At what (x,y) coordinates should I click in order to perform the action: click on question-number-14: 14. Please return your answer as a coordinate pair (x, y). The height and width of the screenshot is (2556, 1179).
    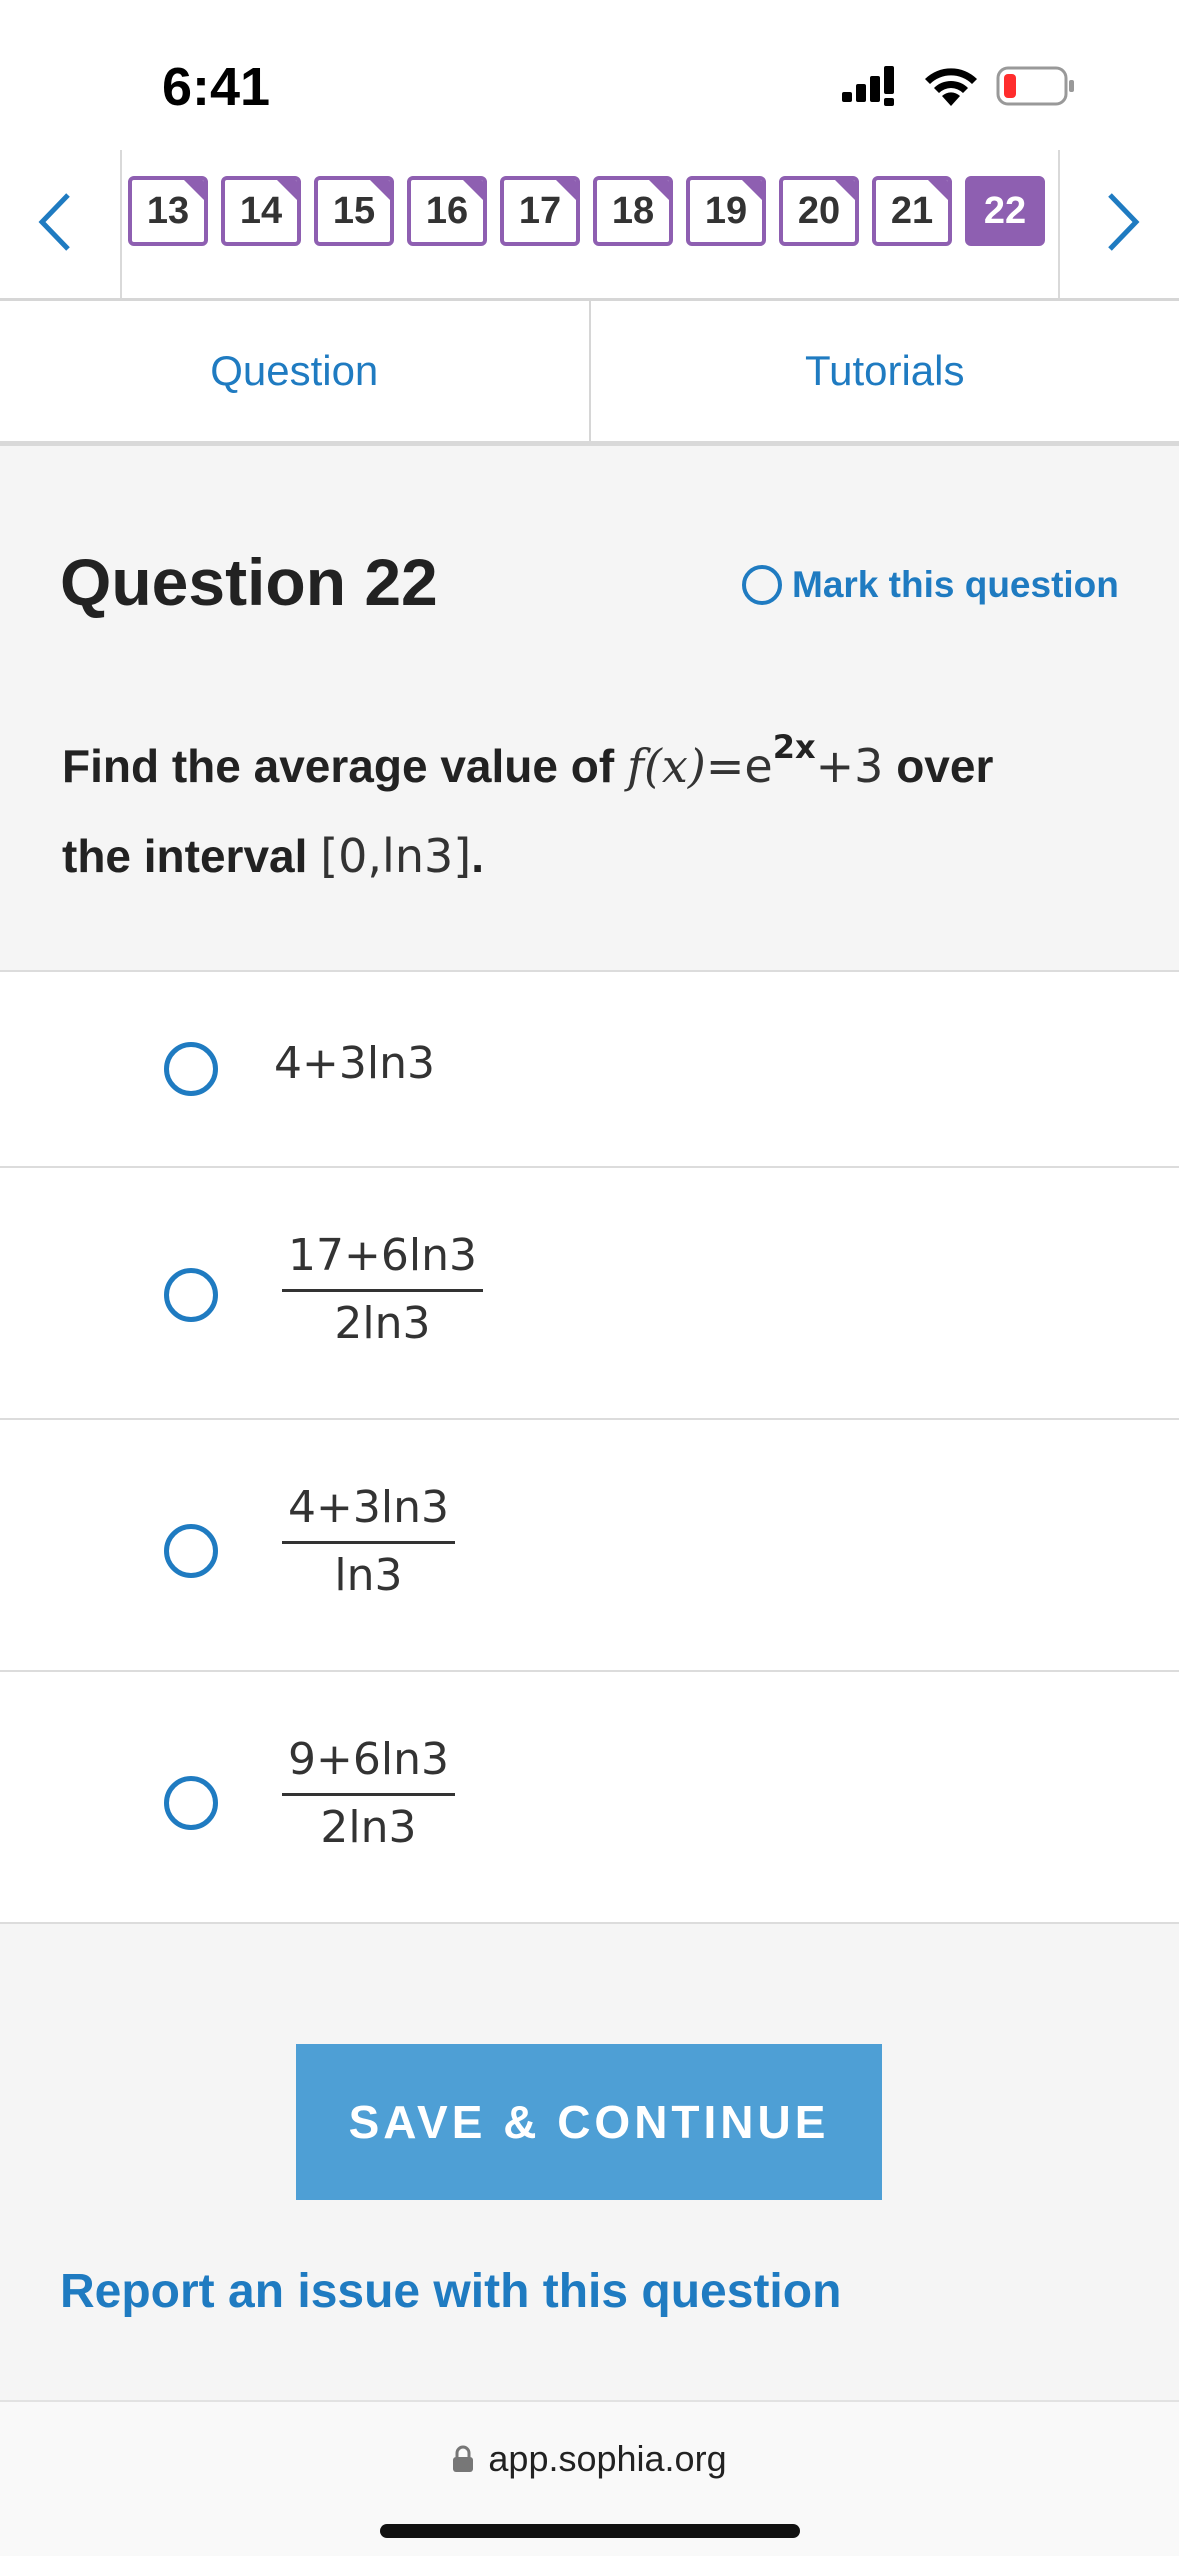
    Looking at the image, I should click on (261, 211).